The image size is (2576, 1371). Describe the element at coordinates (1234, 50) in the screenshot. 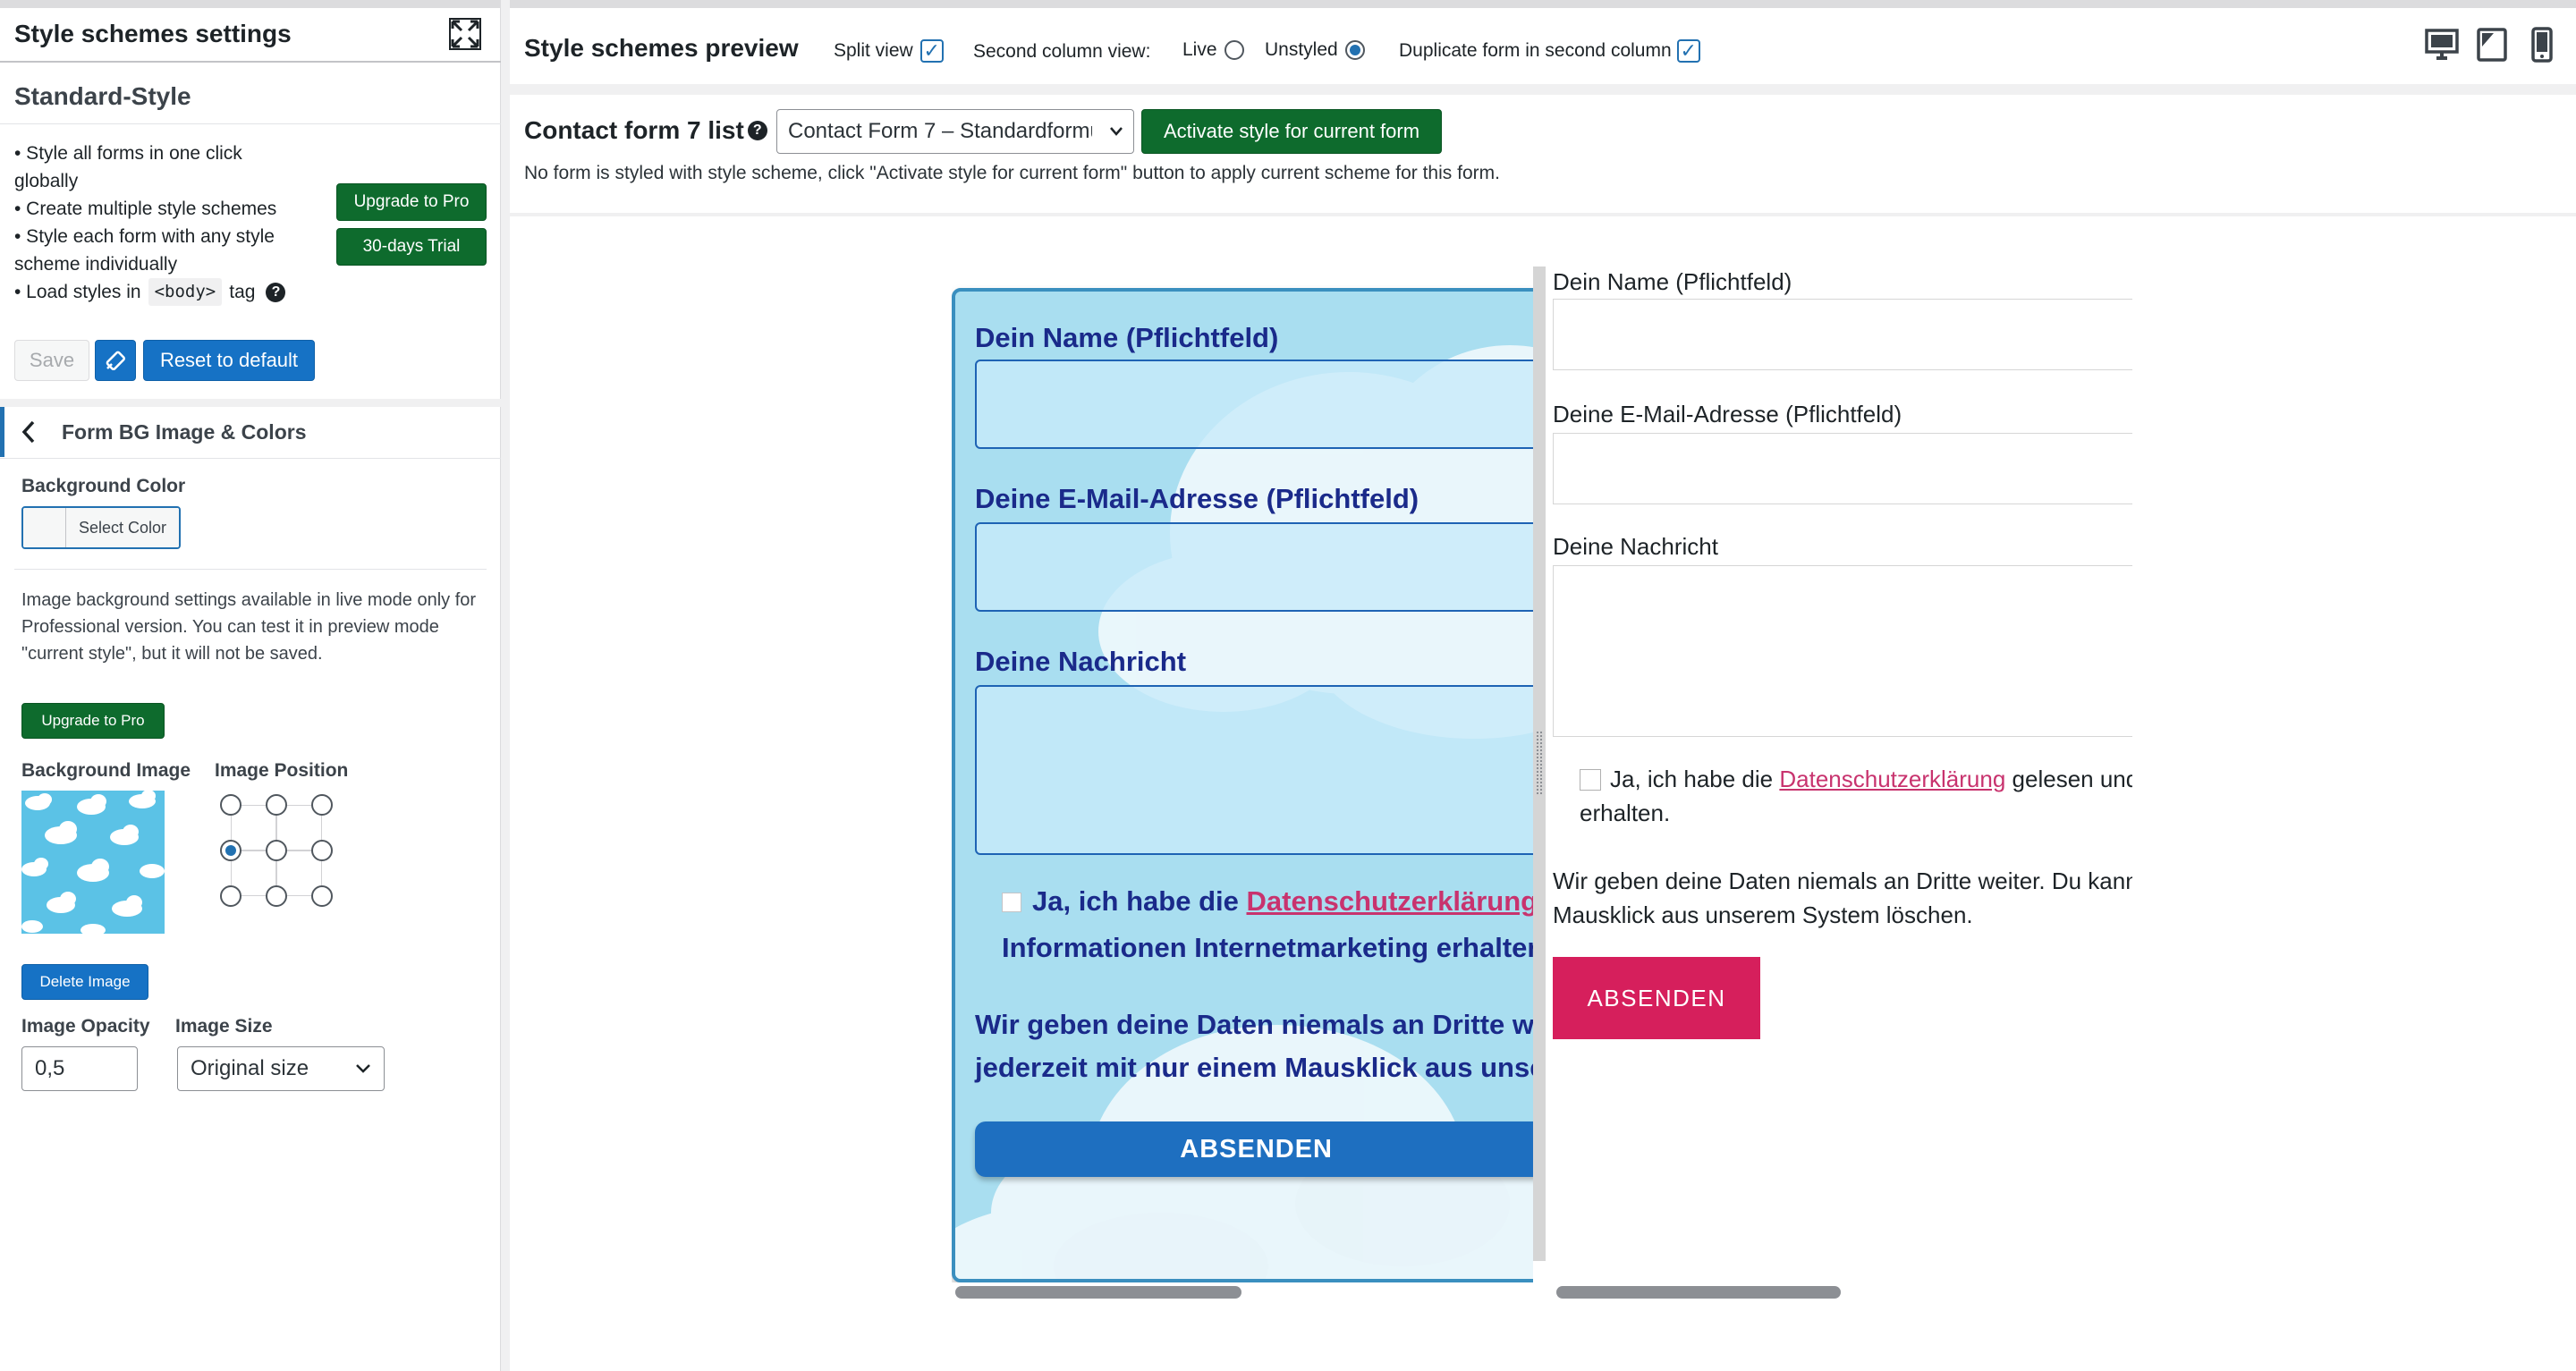

I see `live-radio` at that location.